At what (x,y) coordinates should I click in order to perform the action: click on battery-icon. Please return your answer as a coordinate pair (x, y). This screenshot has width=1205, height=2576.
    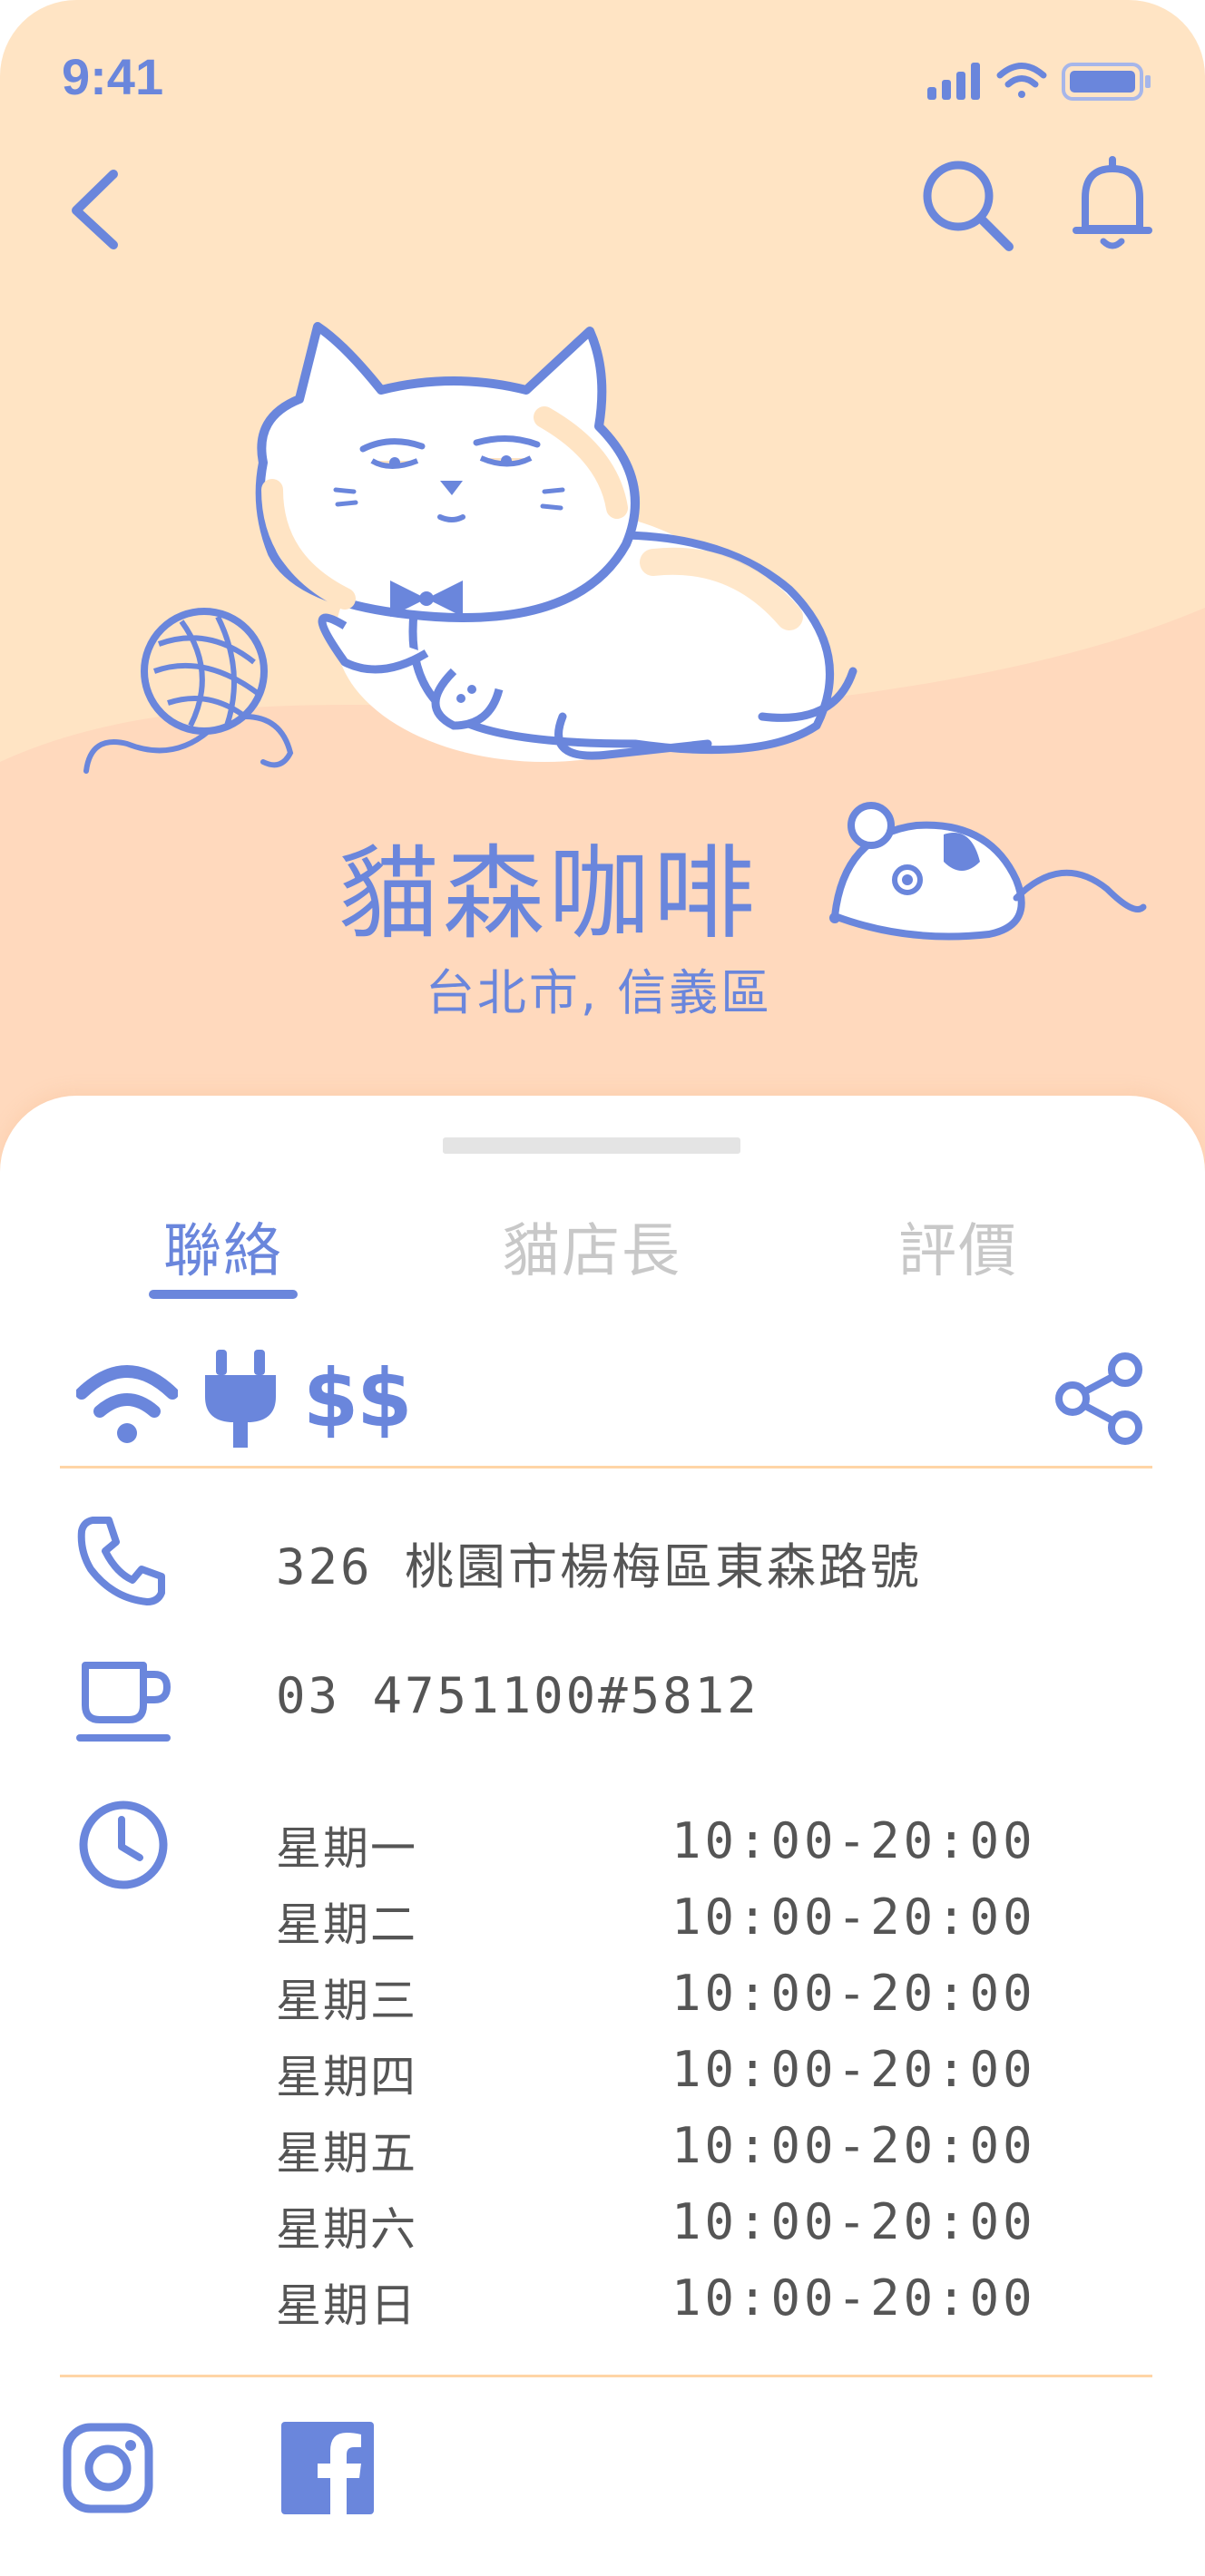
    Looking at the image, I should click on (1106, 82).